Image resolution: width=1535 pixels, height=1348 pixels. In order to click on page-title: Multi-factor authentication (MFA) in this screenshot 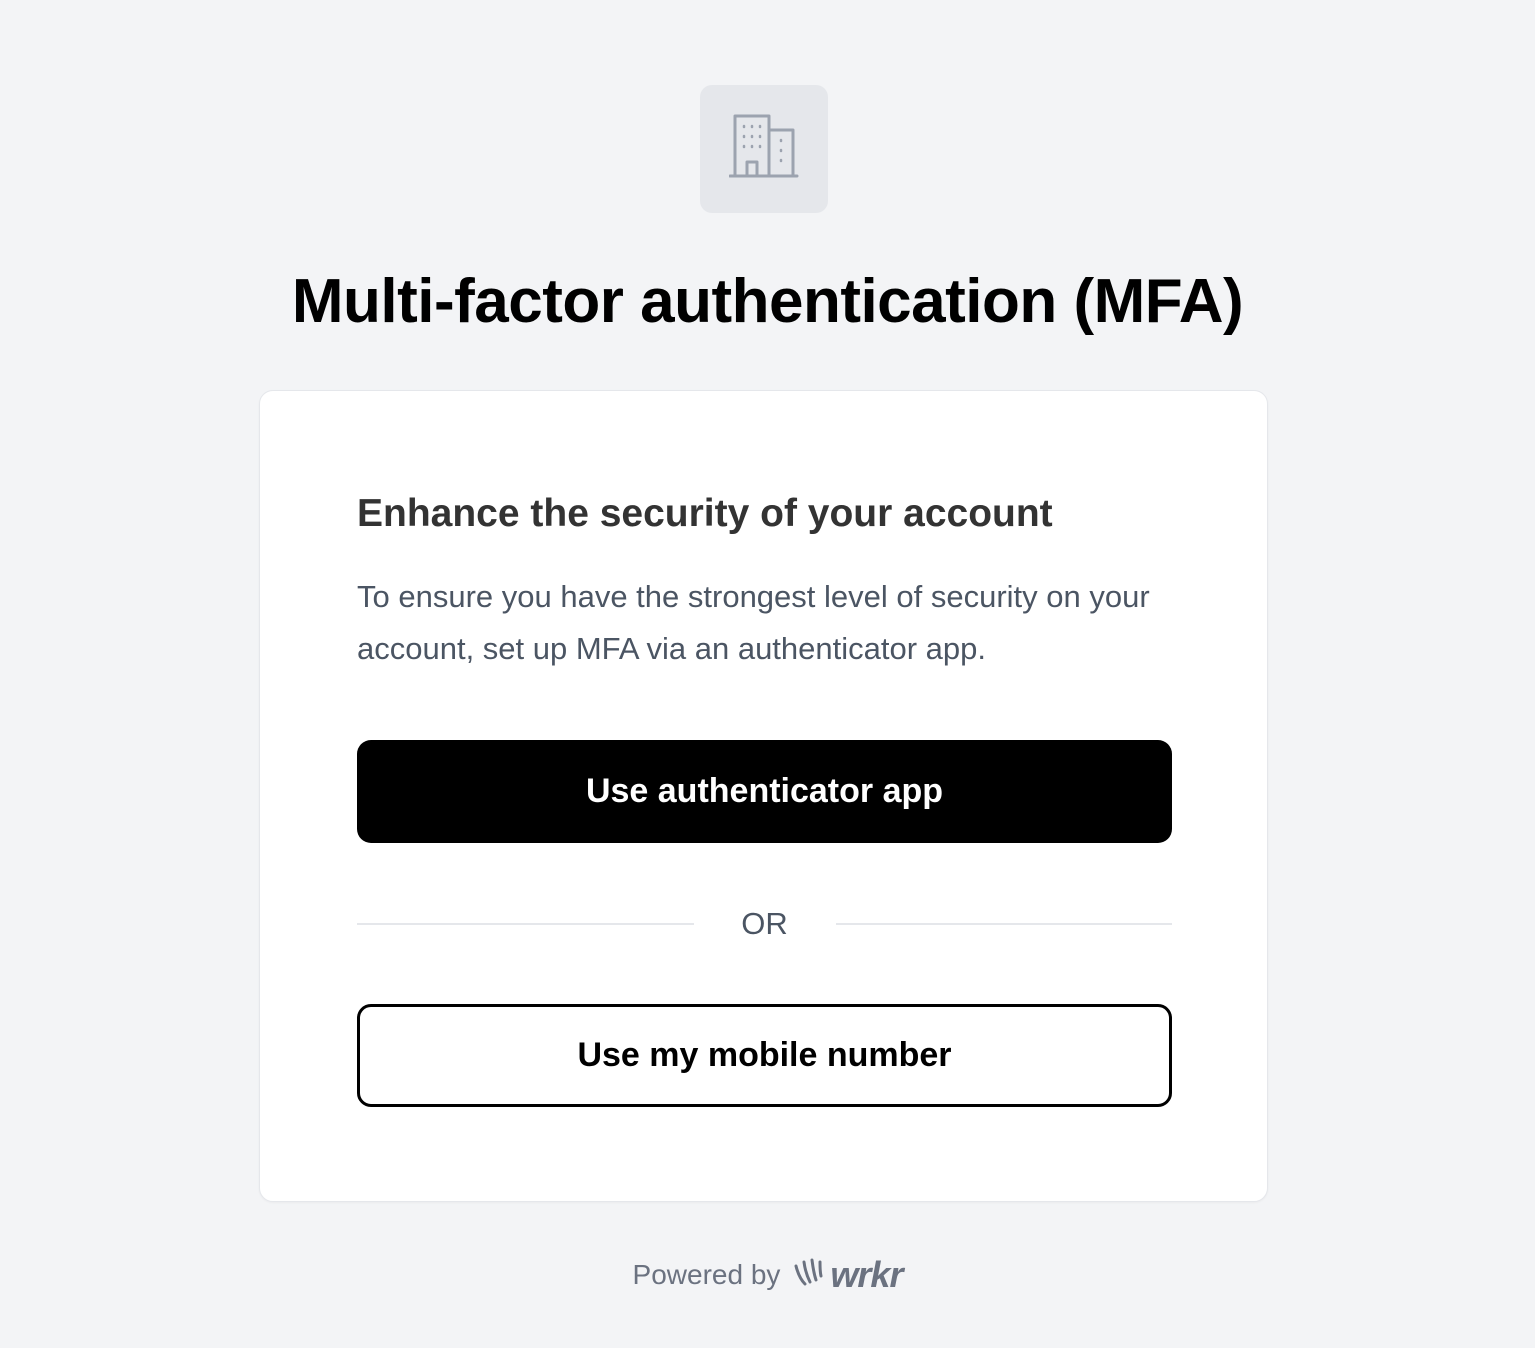, I will do `click(767, 301)`.